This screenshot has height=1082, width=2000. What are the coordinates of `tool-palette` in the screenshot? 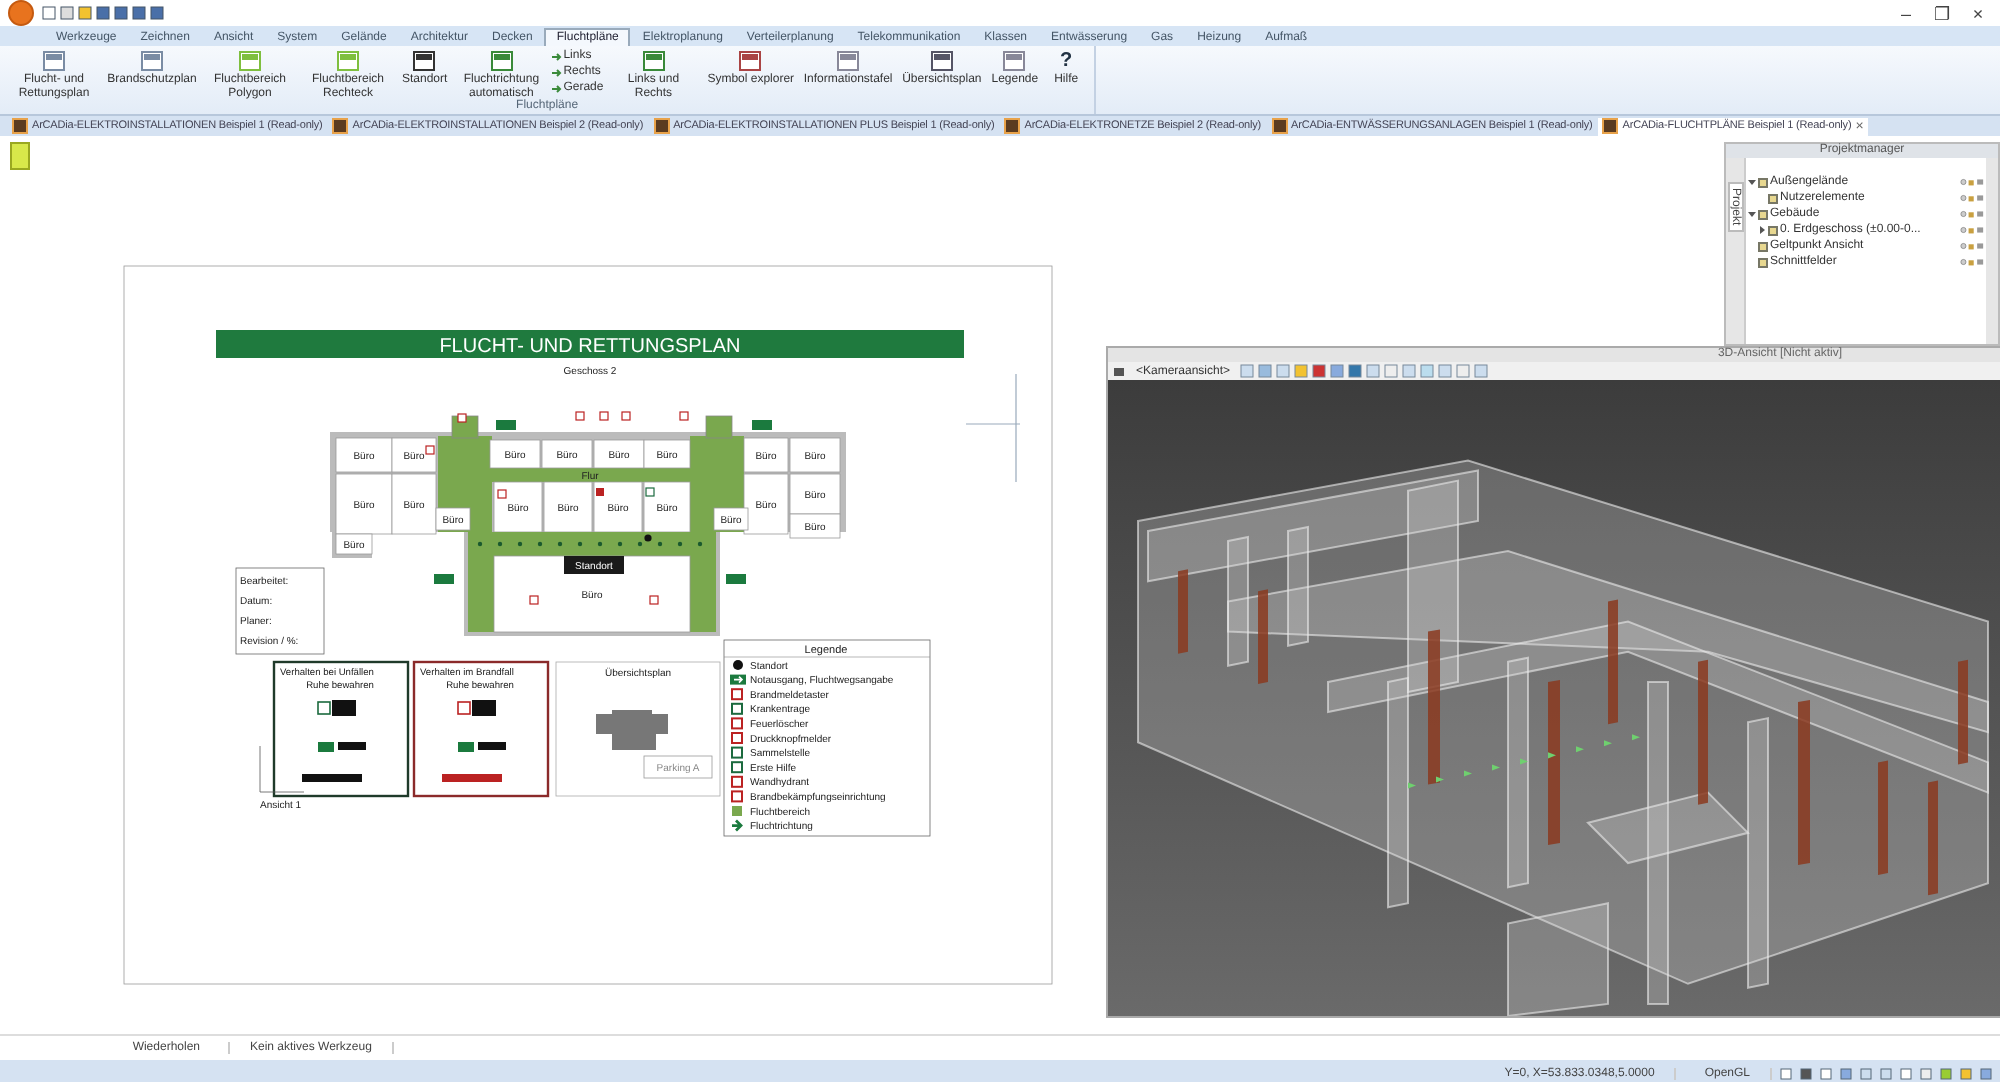 It's located at (20, 156).